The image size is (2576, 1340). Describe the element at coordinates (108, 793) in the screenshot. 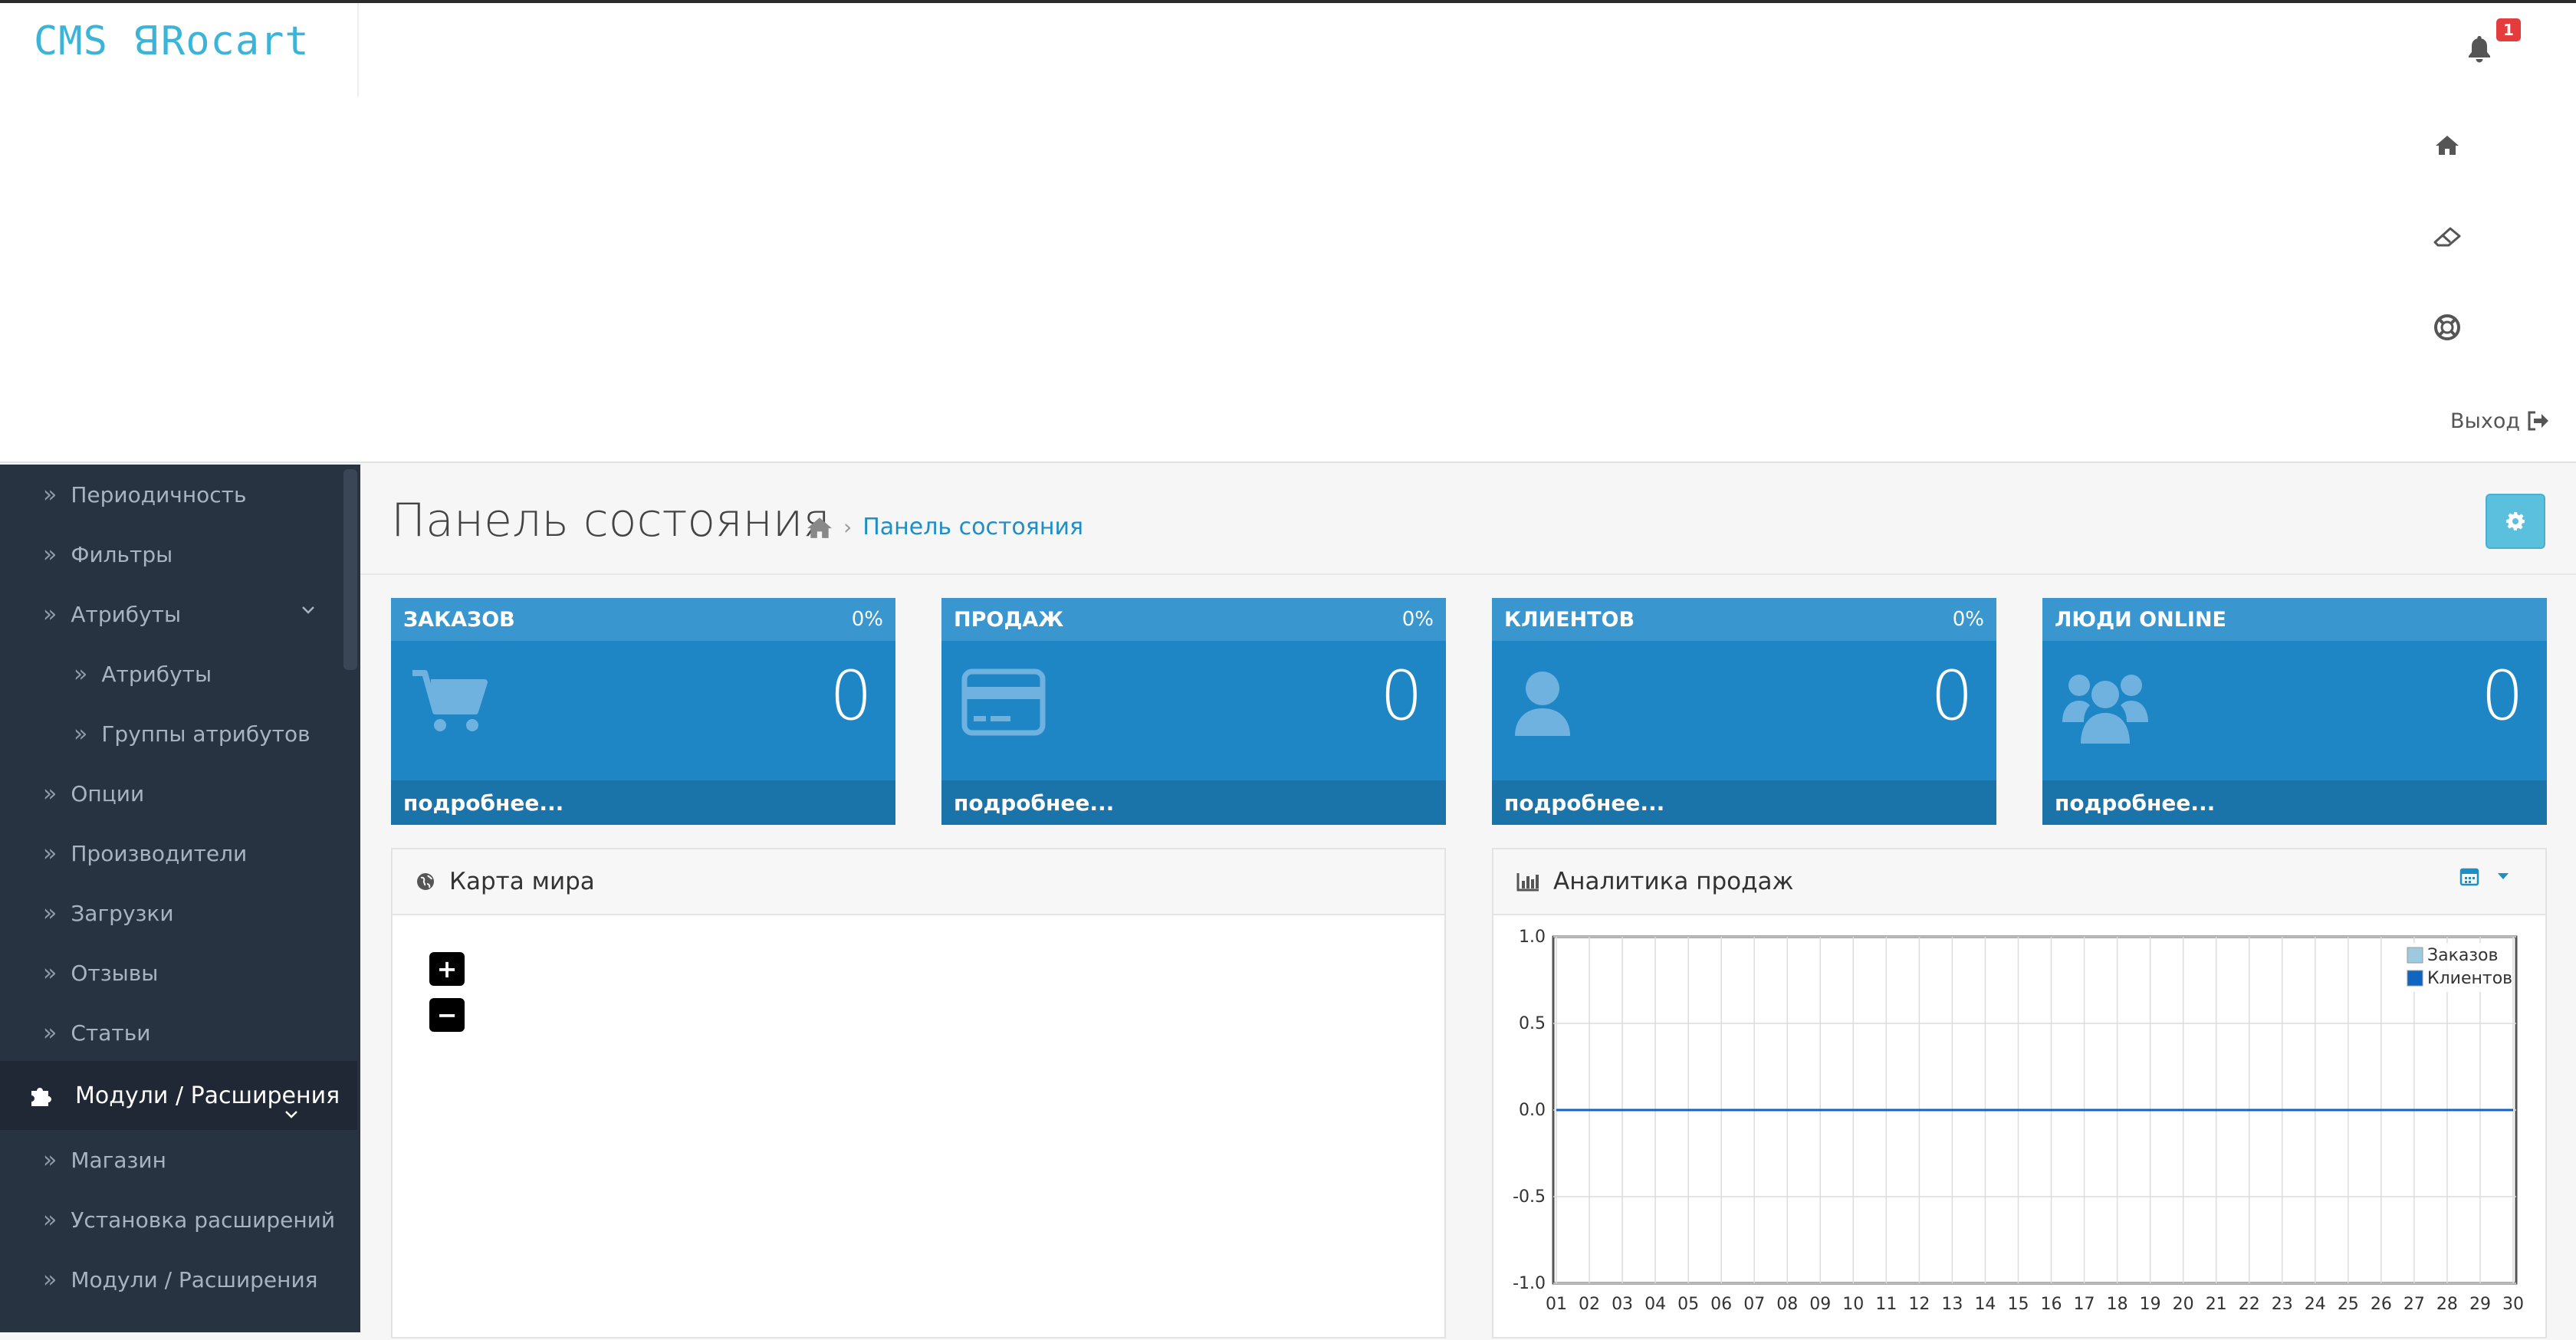

I see `sidebar-item-label: Опции` at that location.